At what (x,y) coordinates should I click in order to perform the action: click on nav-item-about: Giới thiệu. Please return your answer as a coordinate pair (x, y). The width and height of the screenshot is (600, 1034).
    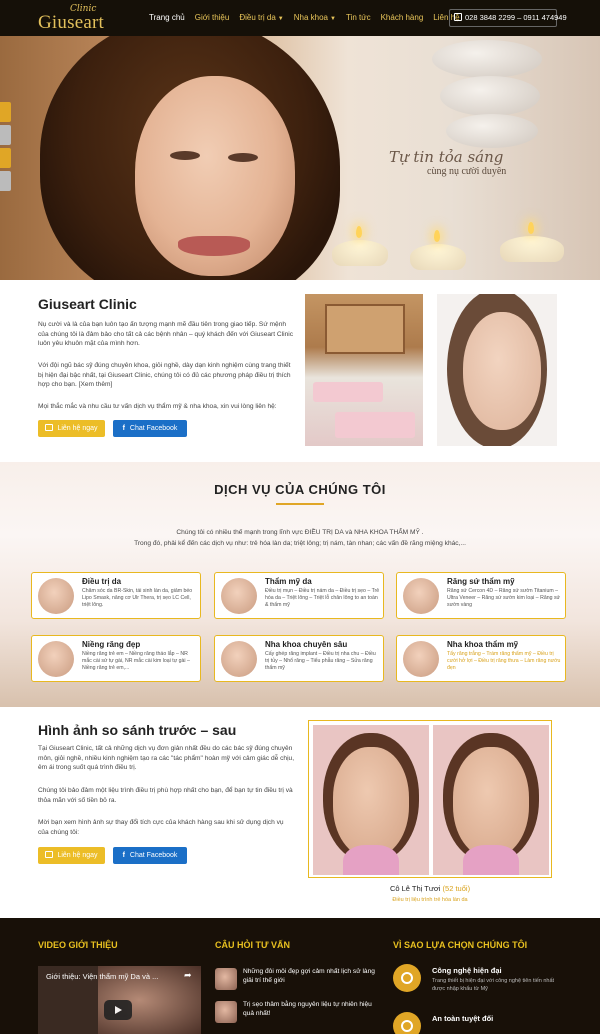
    Looking at the image, I should click on (212, 18).